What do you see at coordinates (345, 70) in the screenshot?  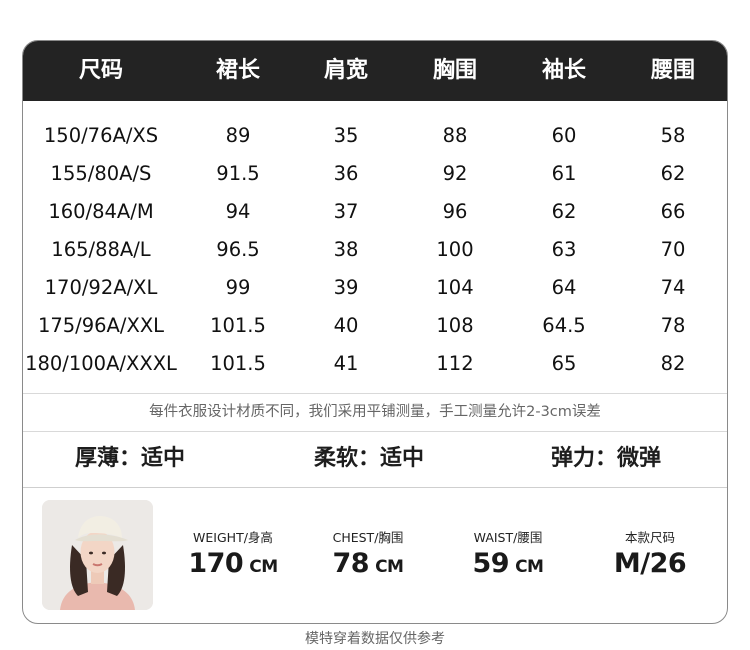 I see `header-shoulder-width: 肩宽` at bounding box center [345, 70].